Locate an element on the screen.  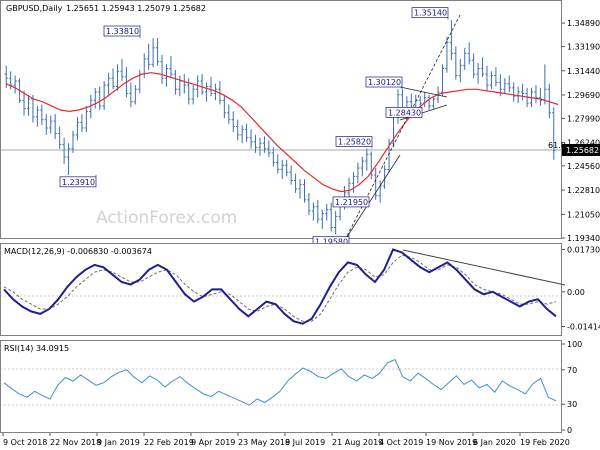
macd-header: MACD(12,26,9) -0.006830 -0.003674 is located at coordinates (78, 251).